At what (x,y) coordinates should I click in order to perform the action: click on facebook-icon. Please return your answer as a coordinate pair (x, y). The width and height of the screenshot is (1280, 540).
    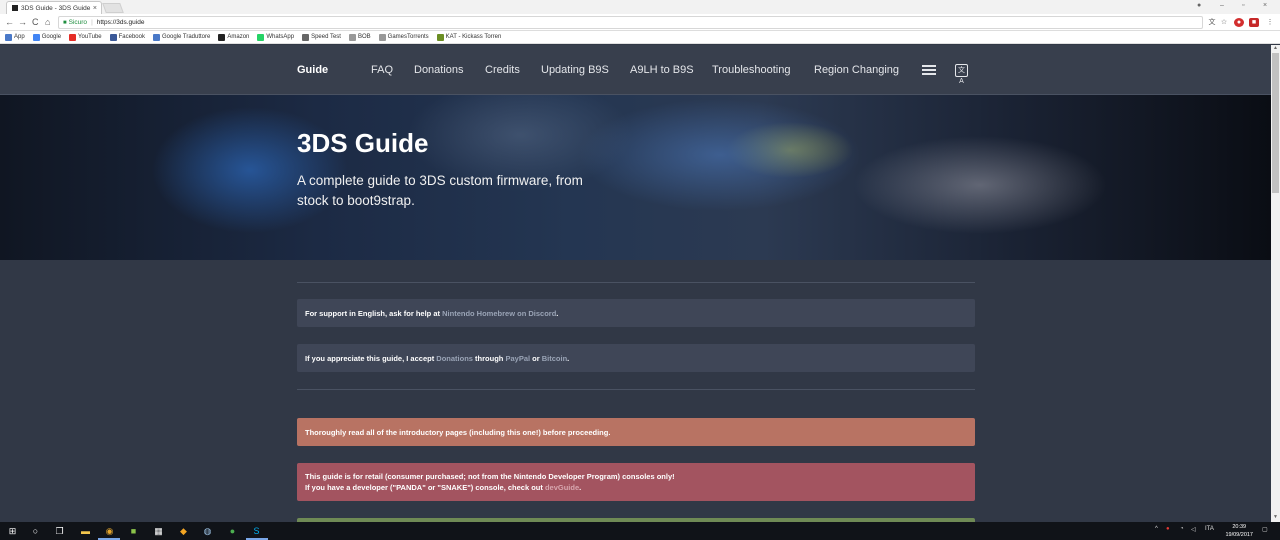
    Looking at the image, I should click on (113, 37).